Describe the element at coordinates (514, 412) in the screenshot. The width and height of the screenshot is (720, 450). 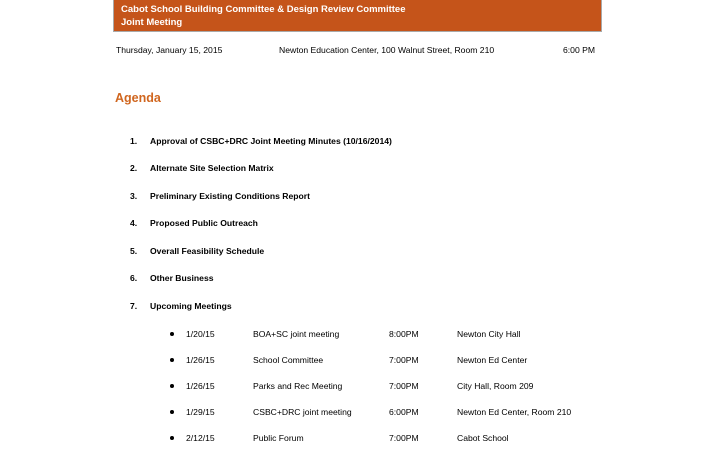
I see `meeting-row-place: Newton Ed Center, Room 210` at that location.